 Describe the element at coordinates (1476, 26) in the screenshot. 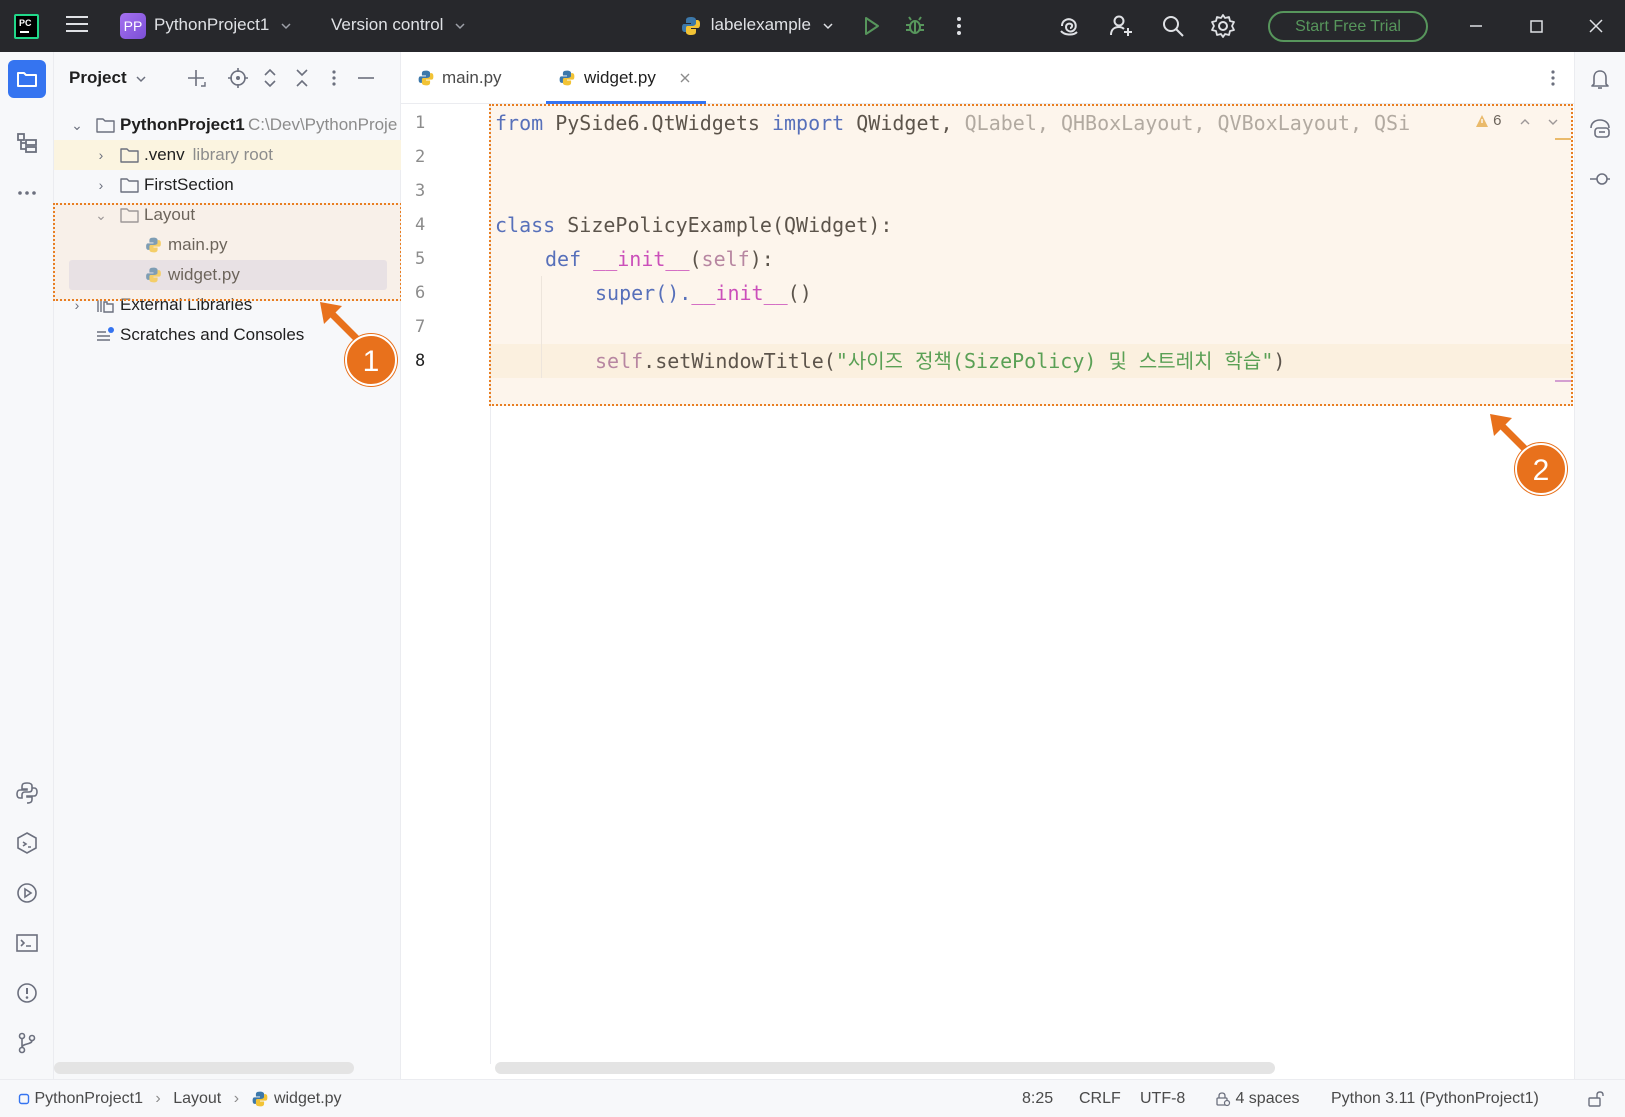

I see `minimize-icon` at that location.